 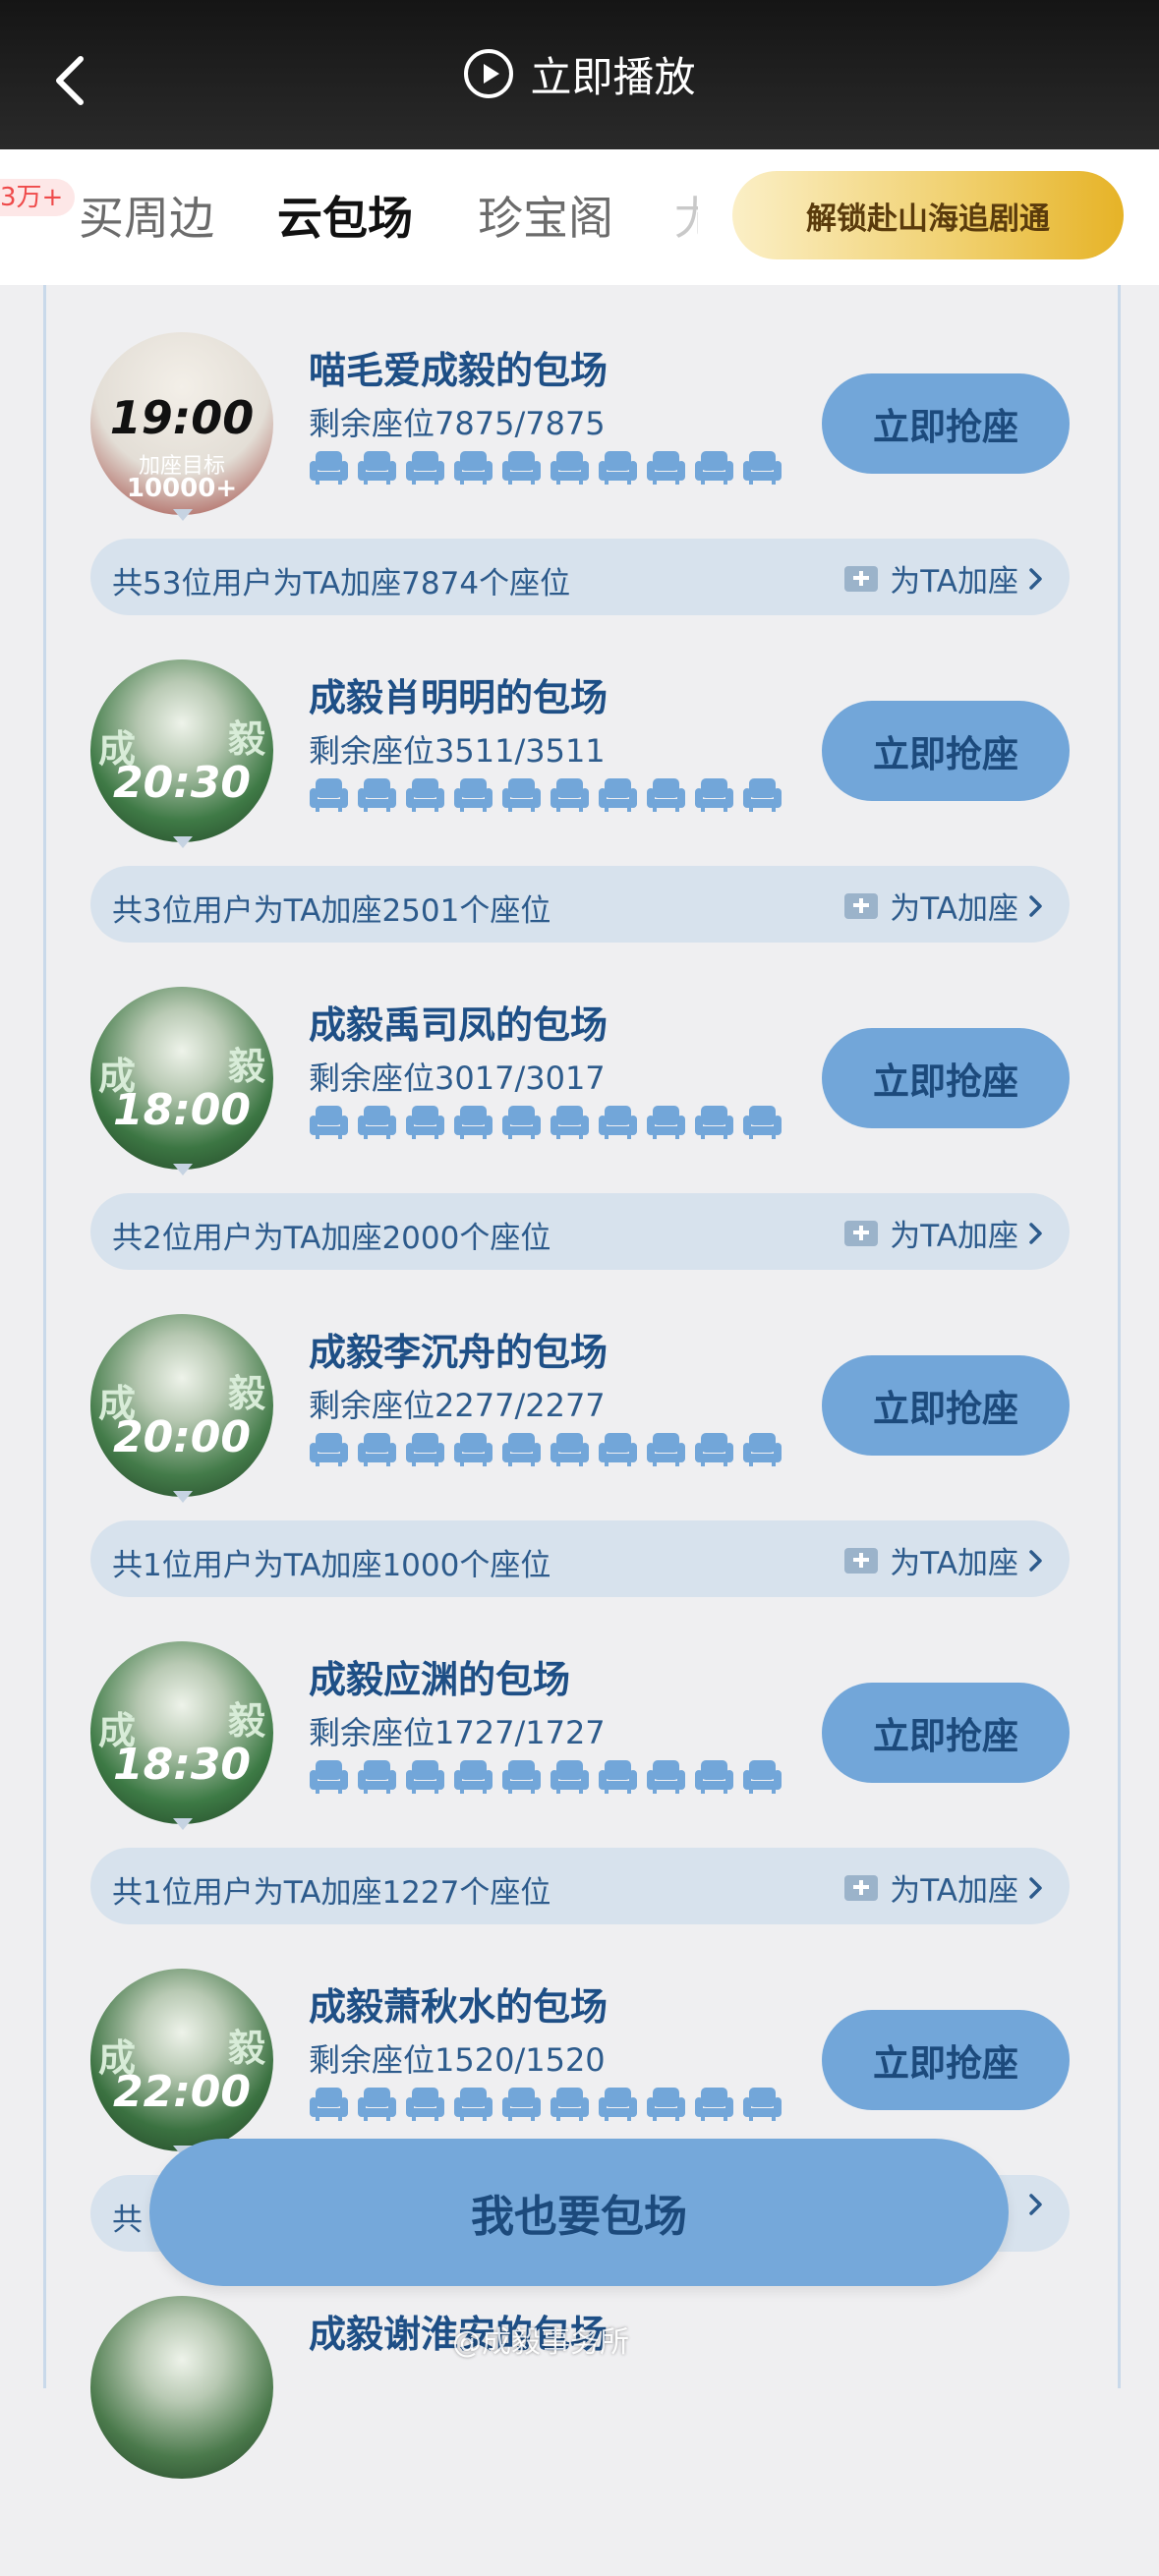 What do you see at coordinates (489, 74) in the screenshot?
I see `play-circle-icon` at bounding box center [489, 74].